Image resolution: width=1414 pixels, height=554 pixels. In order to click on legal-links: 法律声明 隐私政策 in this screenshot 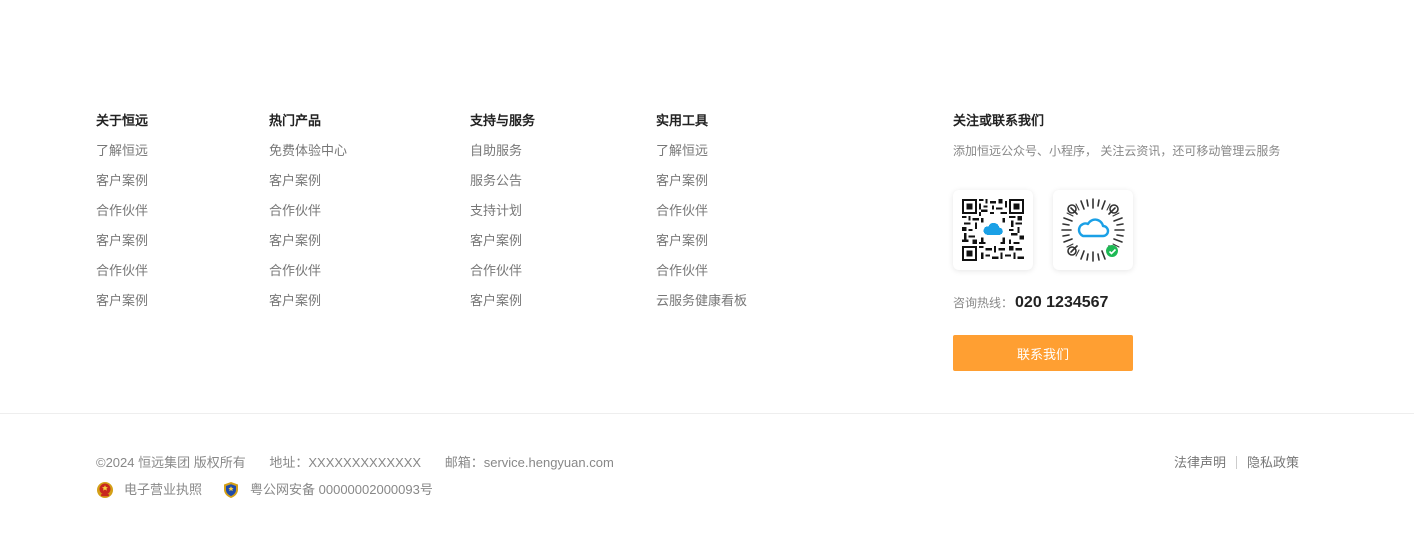, I will do `click(1236, 463)`.